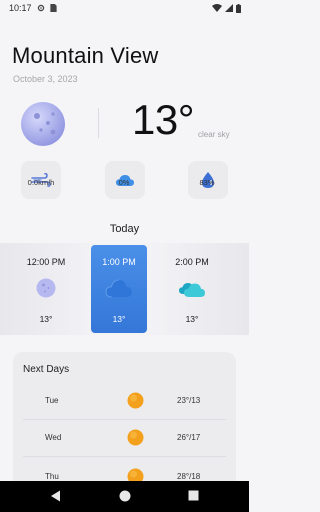 The height and width of the screenshot is (512, 320). I want to click on cloud-sun-icon, so click(192, 290).